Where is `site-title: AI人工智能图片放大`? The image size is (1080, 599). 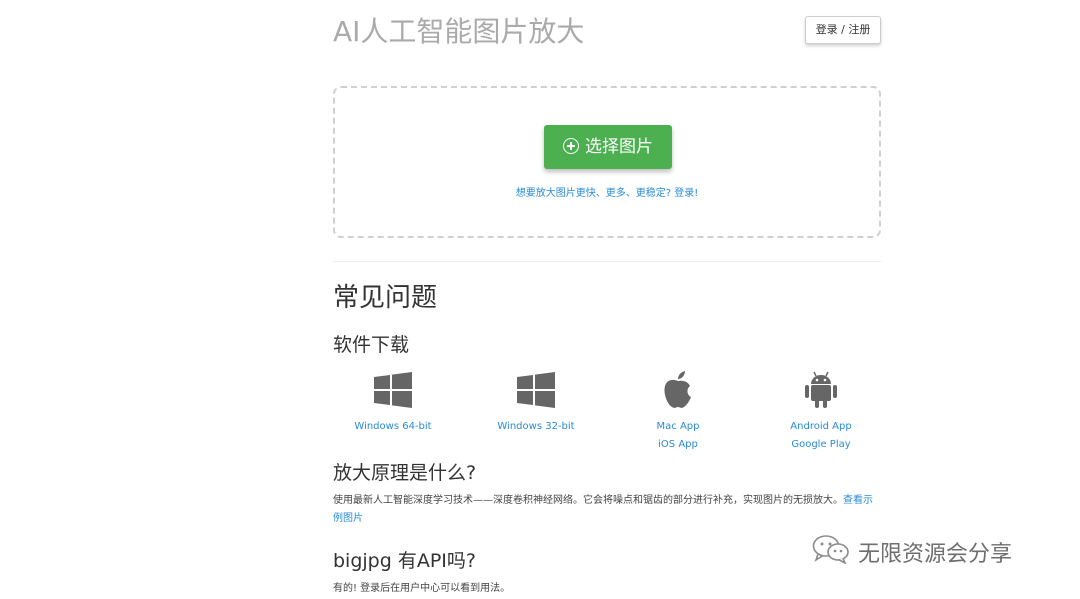 site-title: AI人工智能图片放大 is located at coordinates (459, 31).